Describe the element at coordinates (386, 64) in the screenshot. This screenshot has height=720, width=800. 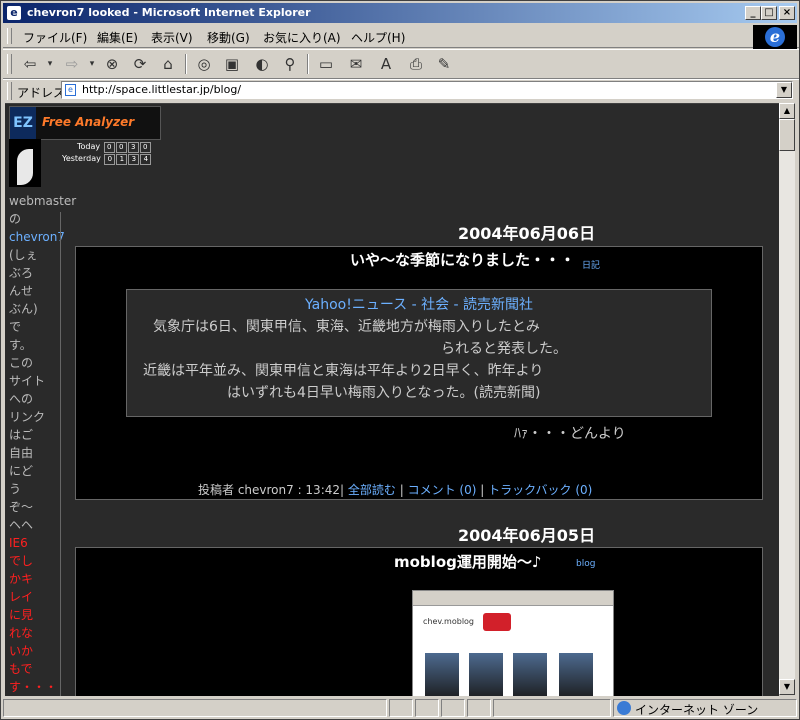
I see `font-icon: A` at that location.